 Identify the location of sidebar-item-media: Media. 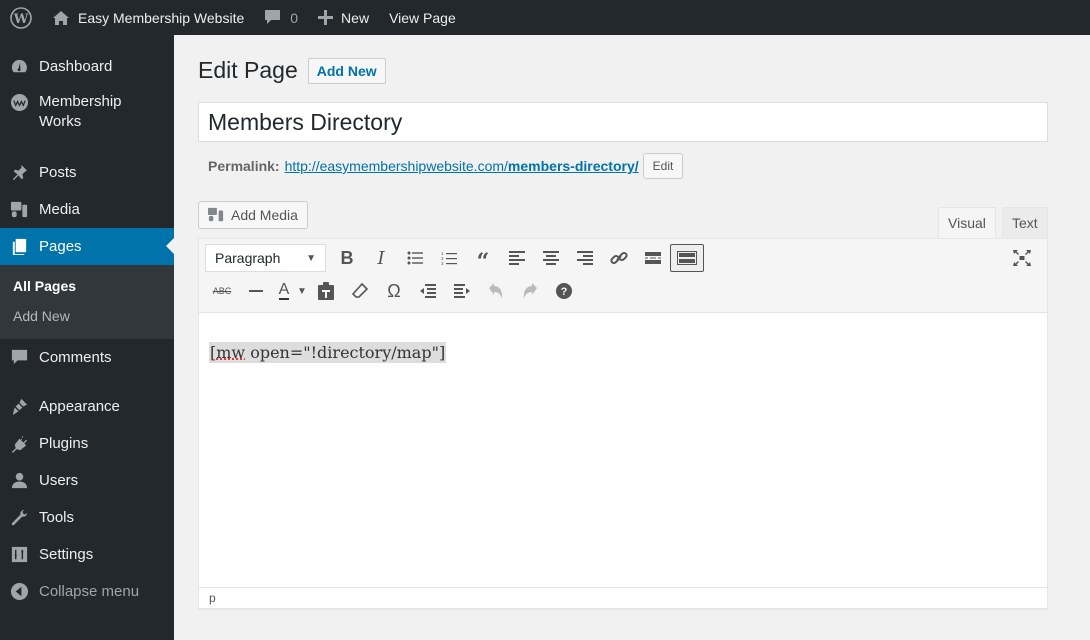
(87, 209).